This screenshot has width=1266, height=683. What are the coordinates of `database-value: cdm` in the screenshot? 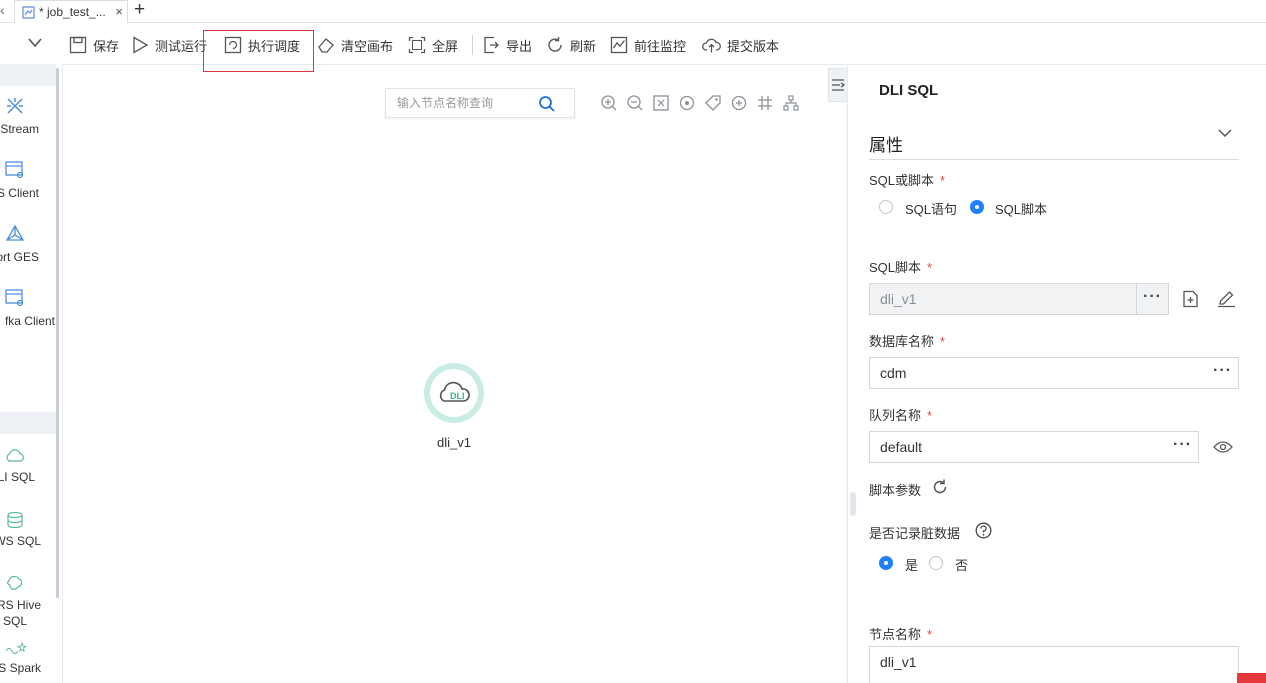 It's located at (893, 373).